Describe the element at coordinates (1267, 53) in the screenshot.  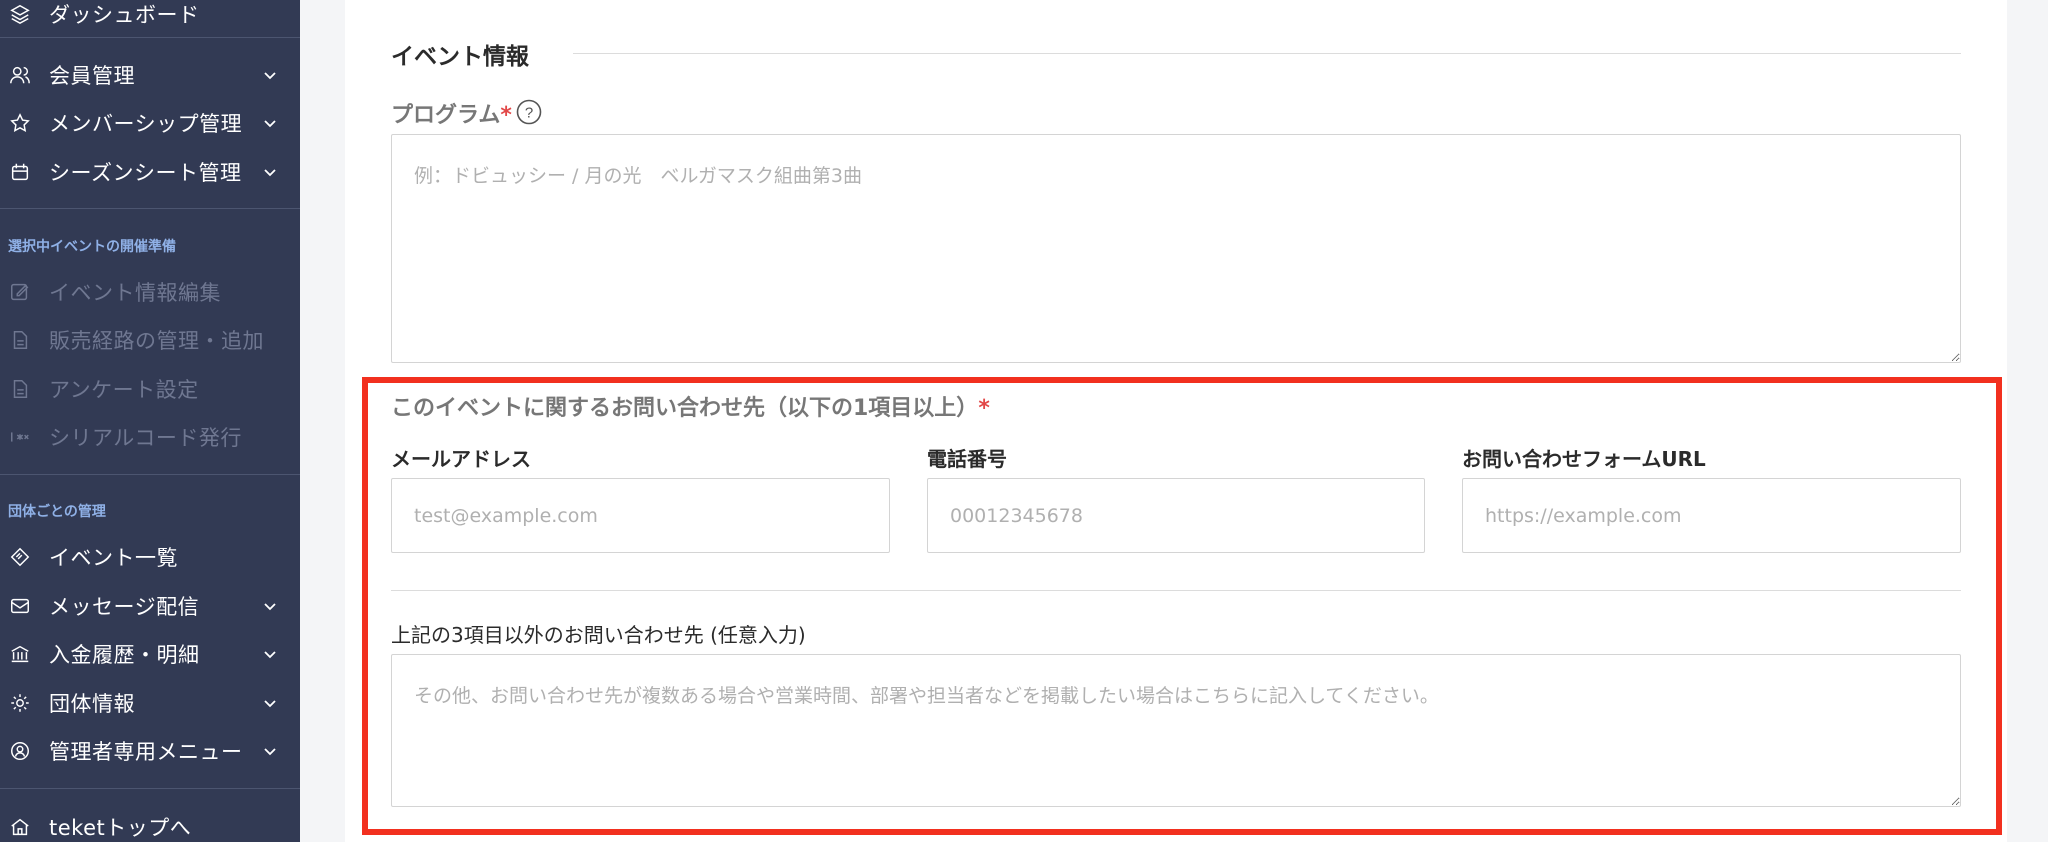
I see `section-divider` at that location.